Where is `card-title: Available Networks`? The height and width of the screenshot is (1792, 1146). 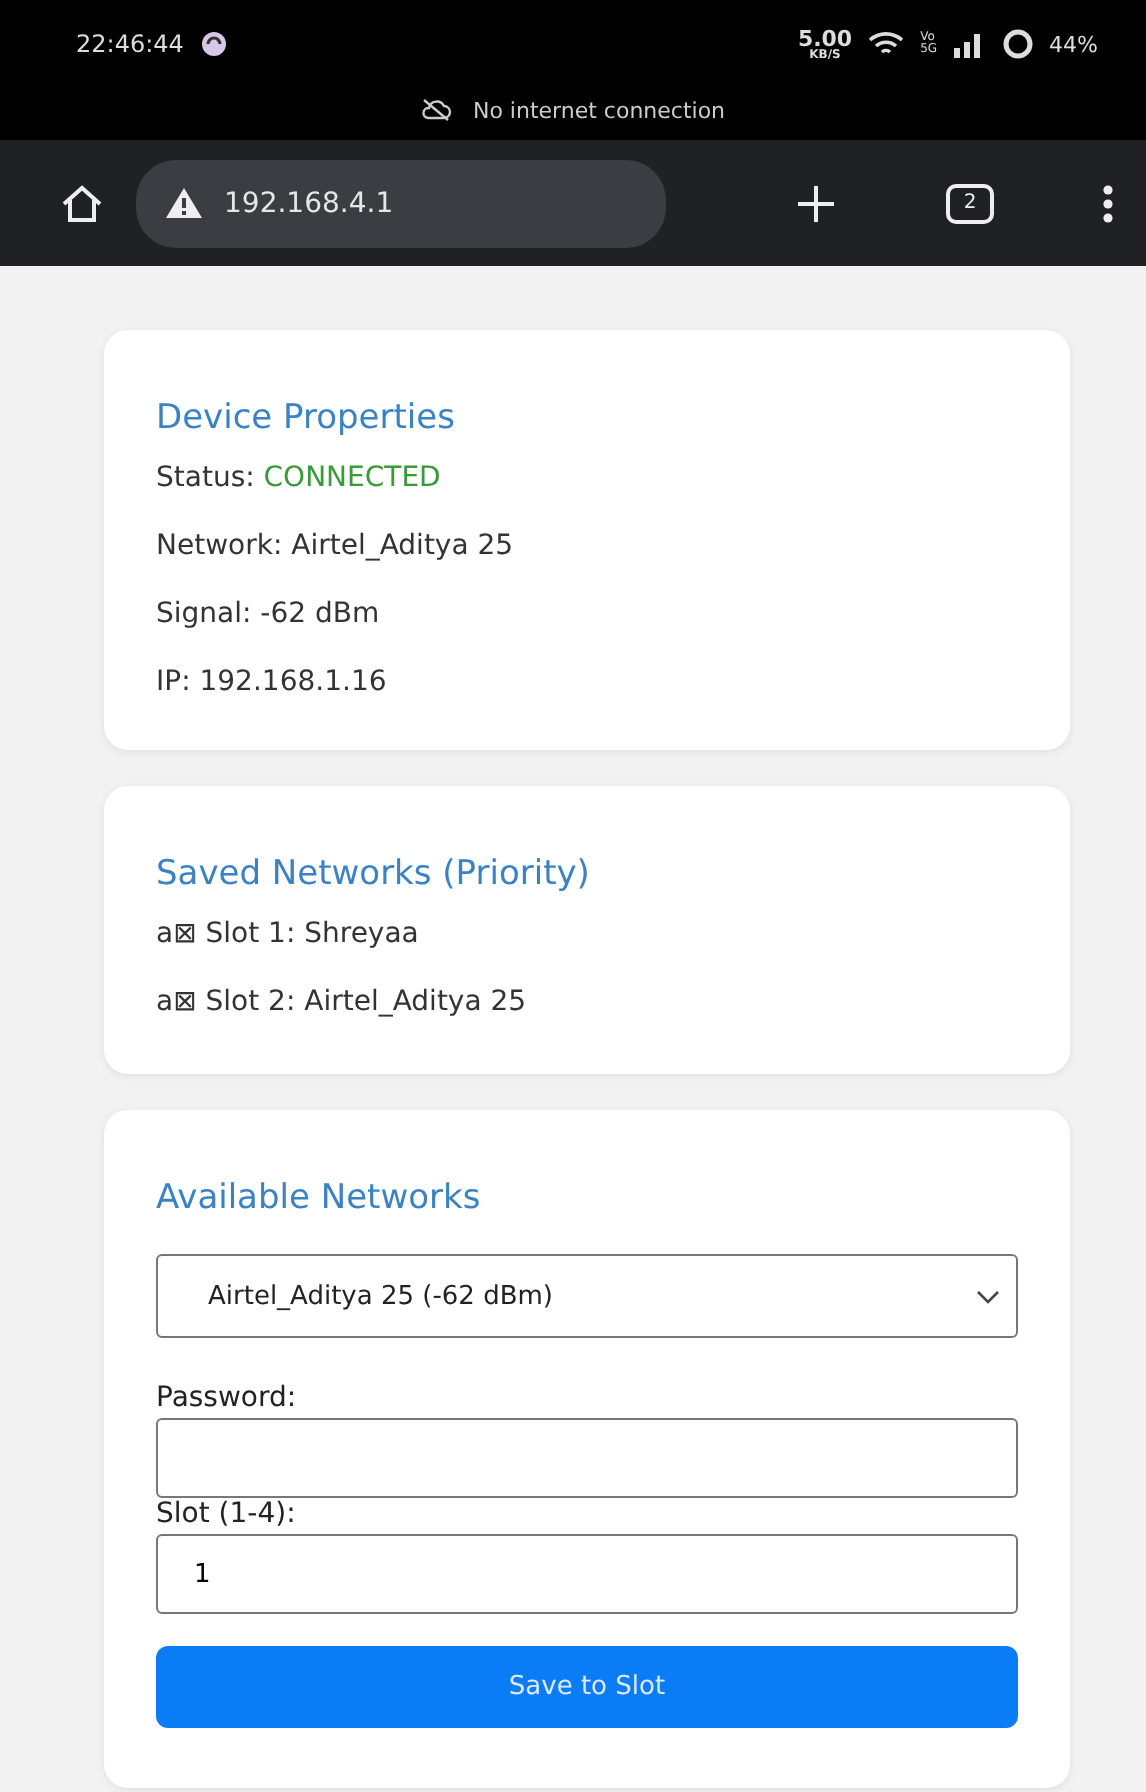
card-title: Available Networks is located at coordinates (319, 1198).